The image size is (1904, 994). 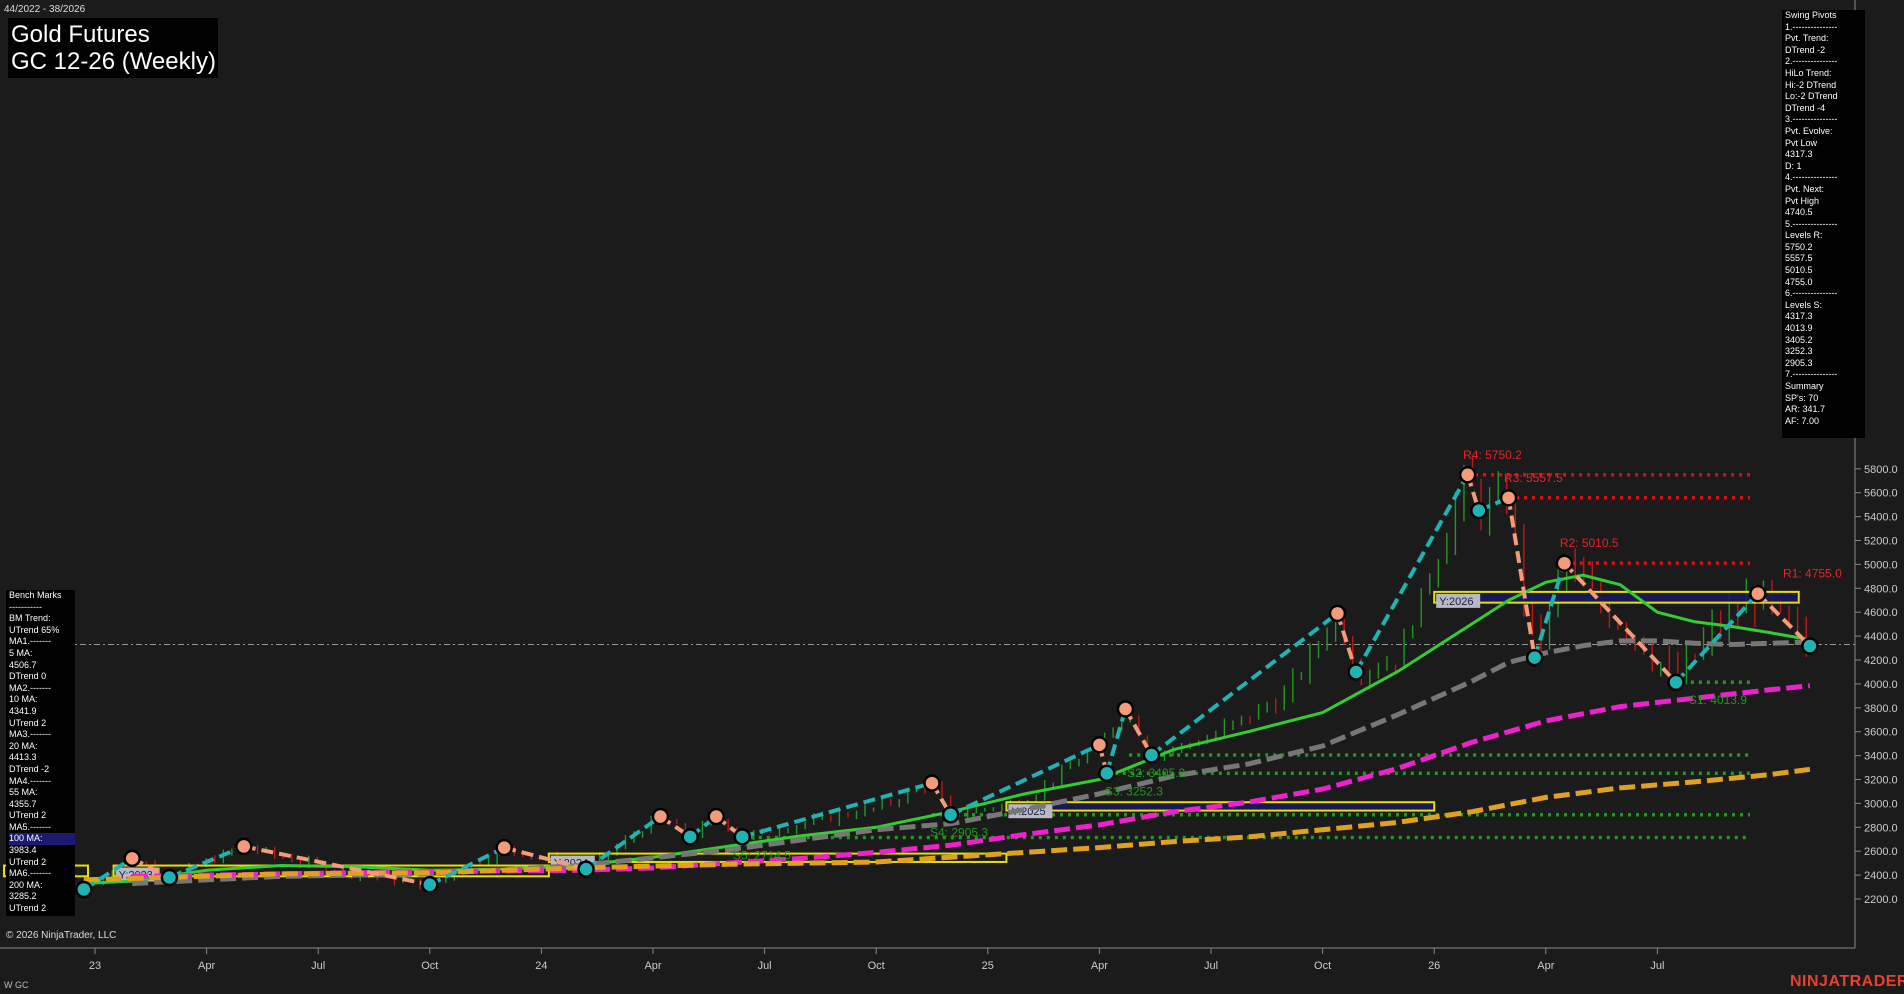 What do you see at coordinates (1802, 420) in the screenshot?
I see `panel-line: AF: 7.00` at bounding box center [1802, 420].